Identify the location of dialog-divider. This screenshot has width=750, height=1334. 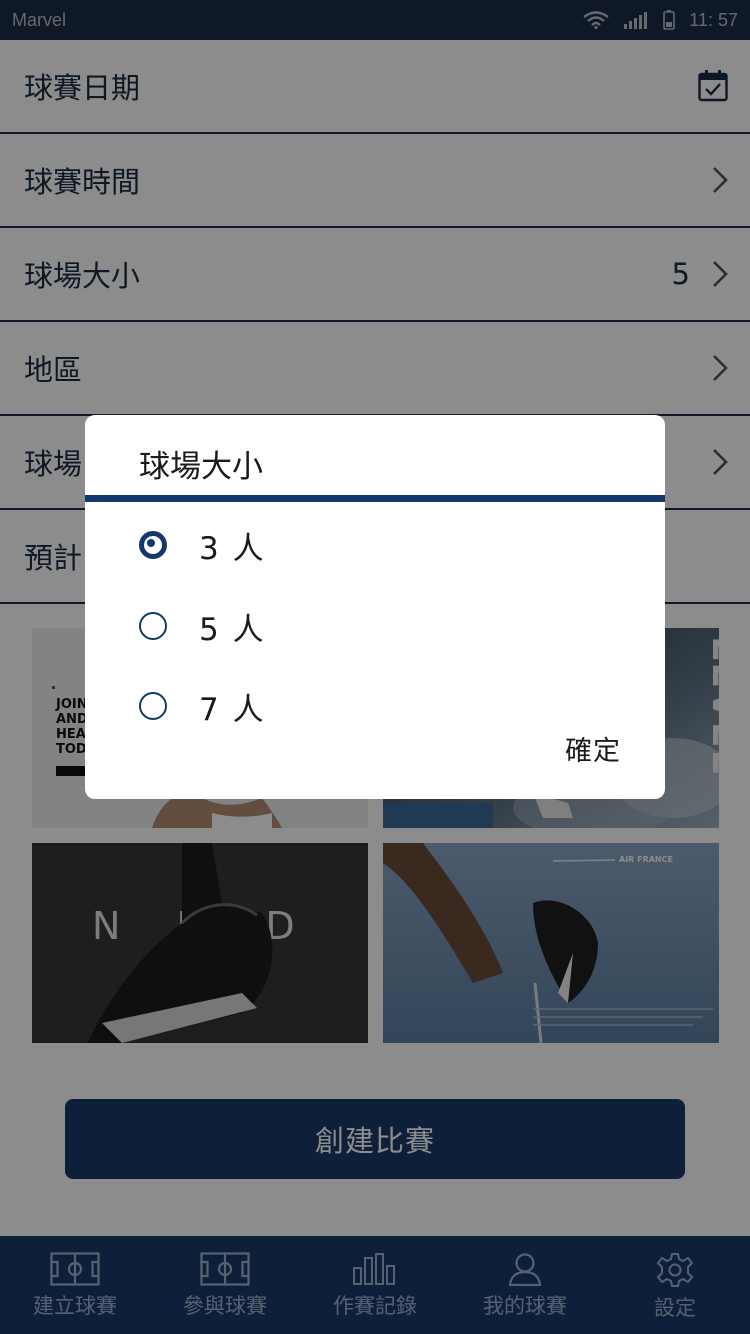
(375, 498).